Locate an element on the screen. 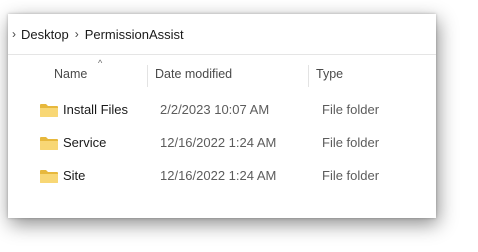 This screenshot has width=478, height=252. column-header-type: Type is located at coordinates (329, 74).